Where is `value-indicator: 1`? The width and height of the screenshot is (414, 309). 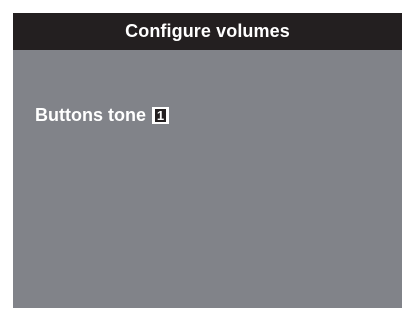 value-indicator: 1 is located at coordinates (160, 115).